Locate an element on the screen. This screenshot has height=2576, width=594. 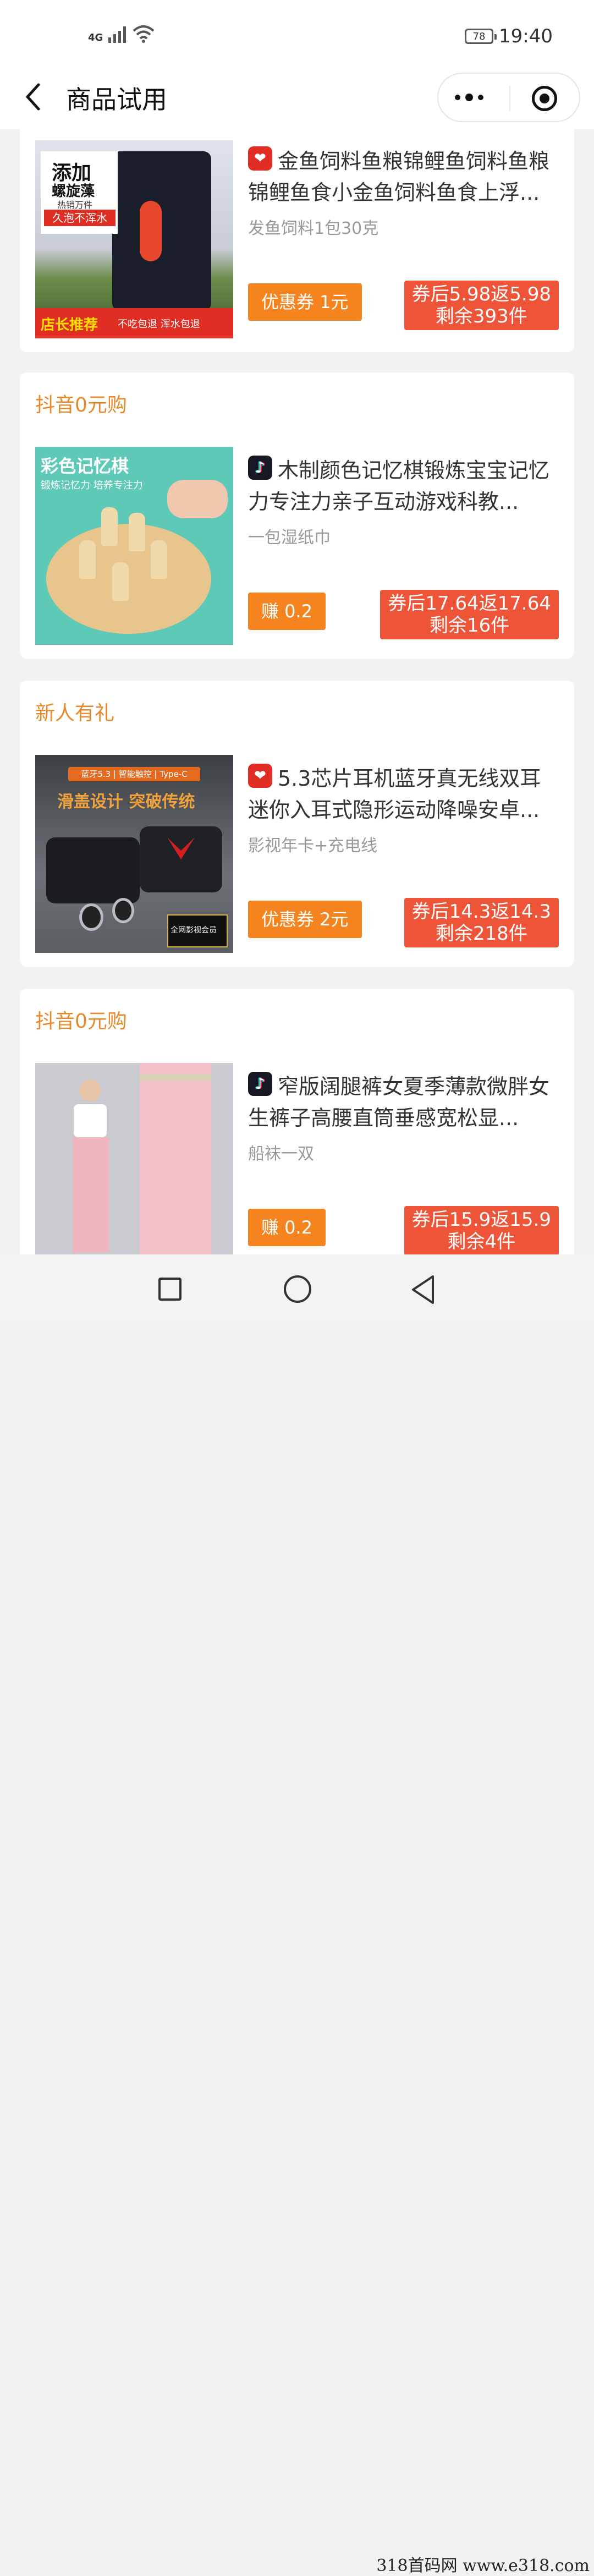
remaining-stock: 剩余218件 is located at coordinates (481, 934).